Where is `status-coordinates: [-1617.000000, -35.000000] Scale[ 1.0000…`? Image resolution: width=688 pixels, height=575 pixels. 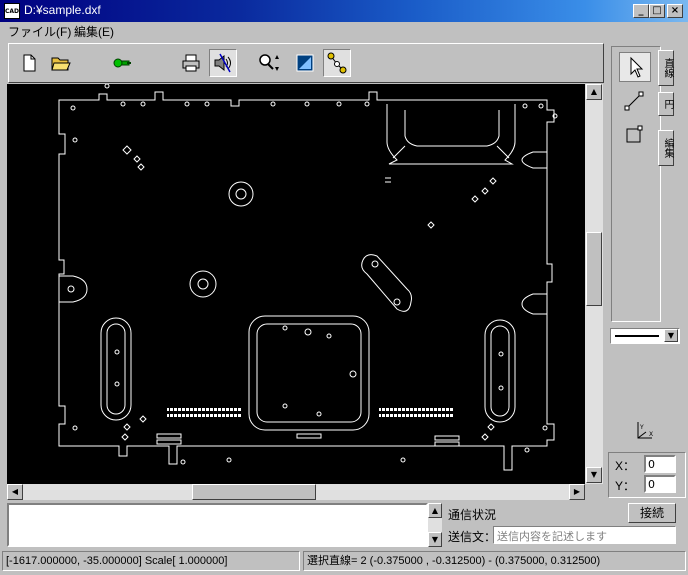 status-coordinates: [-1617.000000, -35.000000] Scale[ 1.0000… is located at coordinates (151, 561).